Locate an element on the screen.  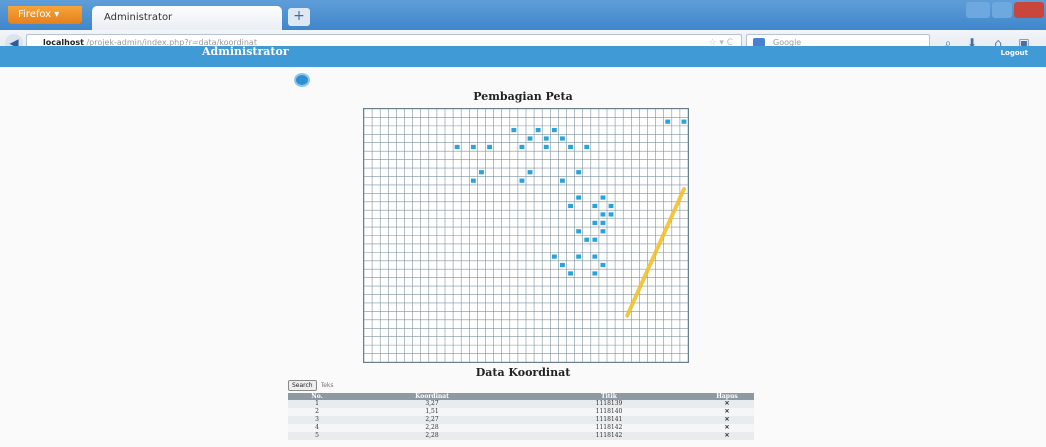
search-row: Search is located at coordinates (321, 386).